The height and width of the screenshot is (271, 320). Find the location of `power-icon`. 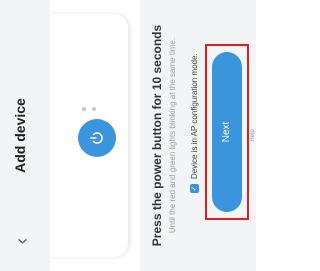

power-icon is located at coordinates (96, 138).